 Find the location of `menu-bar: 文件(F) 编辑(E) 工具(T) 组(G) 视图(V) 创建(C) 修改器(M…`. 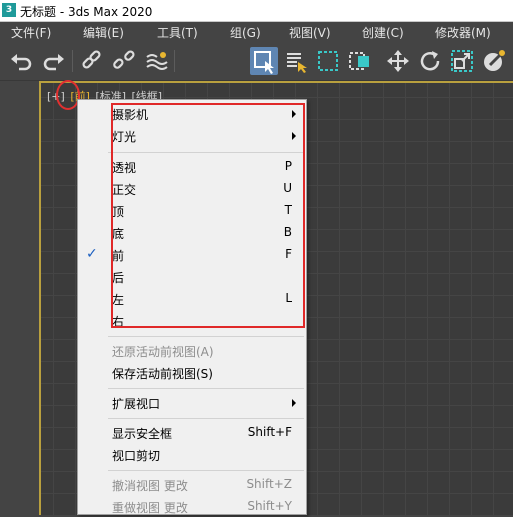

menu-bar: 文件(F) 编辑(E) 工具(T) 组(G) 视图(V) 创建(C) 修改器(M… is located at coordinates (256, 32).